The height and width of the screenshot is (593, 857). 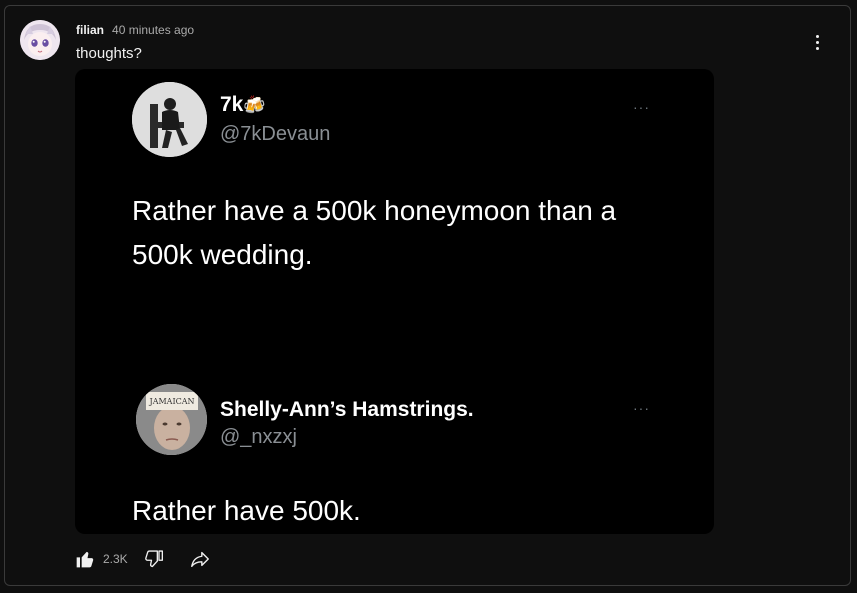 I want to click on face-with-sign-icon: JAMAICAN, so click(x=171, y=419).